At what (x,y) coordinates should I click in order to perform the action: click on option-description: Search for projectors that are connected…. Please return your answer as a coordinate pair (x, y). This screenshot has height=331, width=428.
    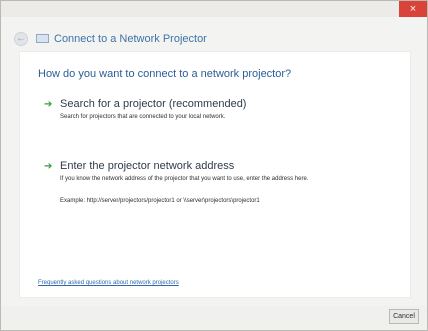
    Looking at the image, I should click on (143, 117).